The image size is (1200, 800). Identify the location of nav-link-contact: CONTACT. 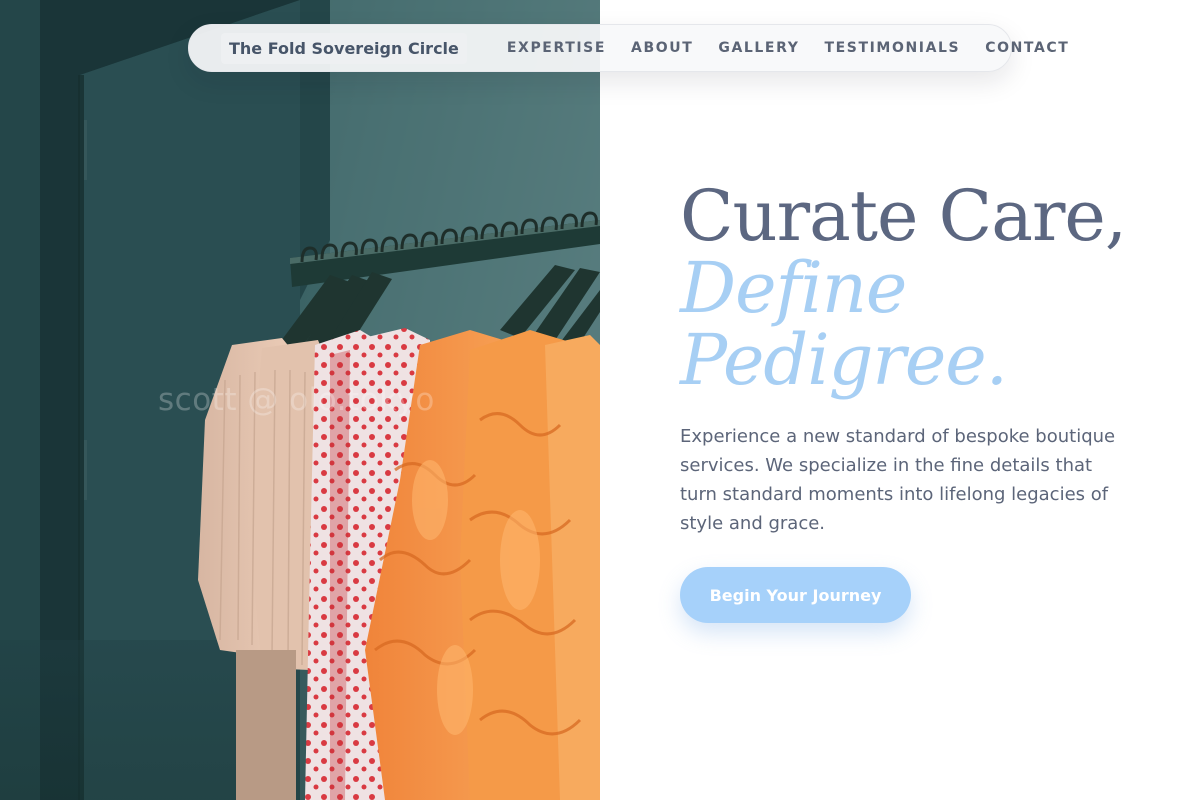
(1027, 48).